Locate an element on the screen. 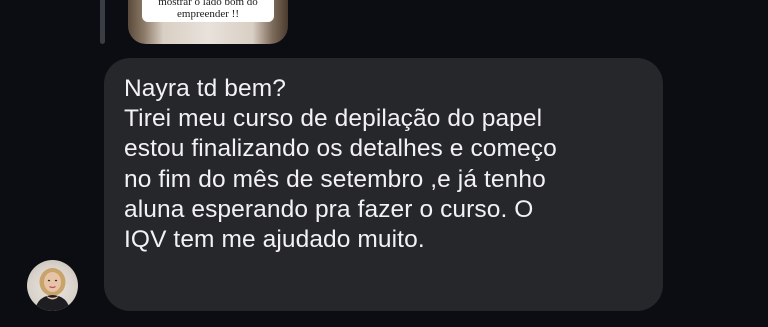  story-caption-line: mostrar o lado bom do is located at coordinates (208, 4).